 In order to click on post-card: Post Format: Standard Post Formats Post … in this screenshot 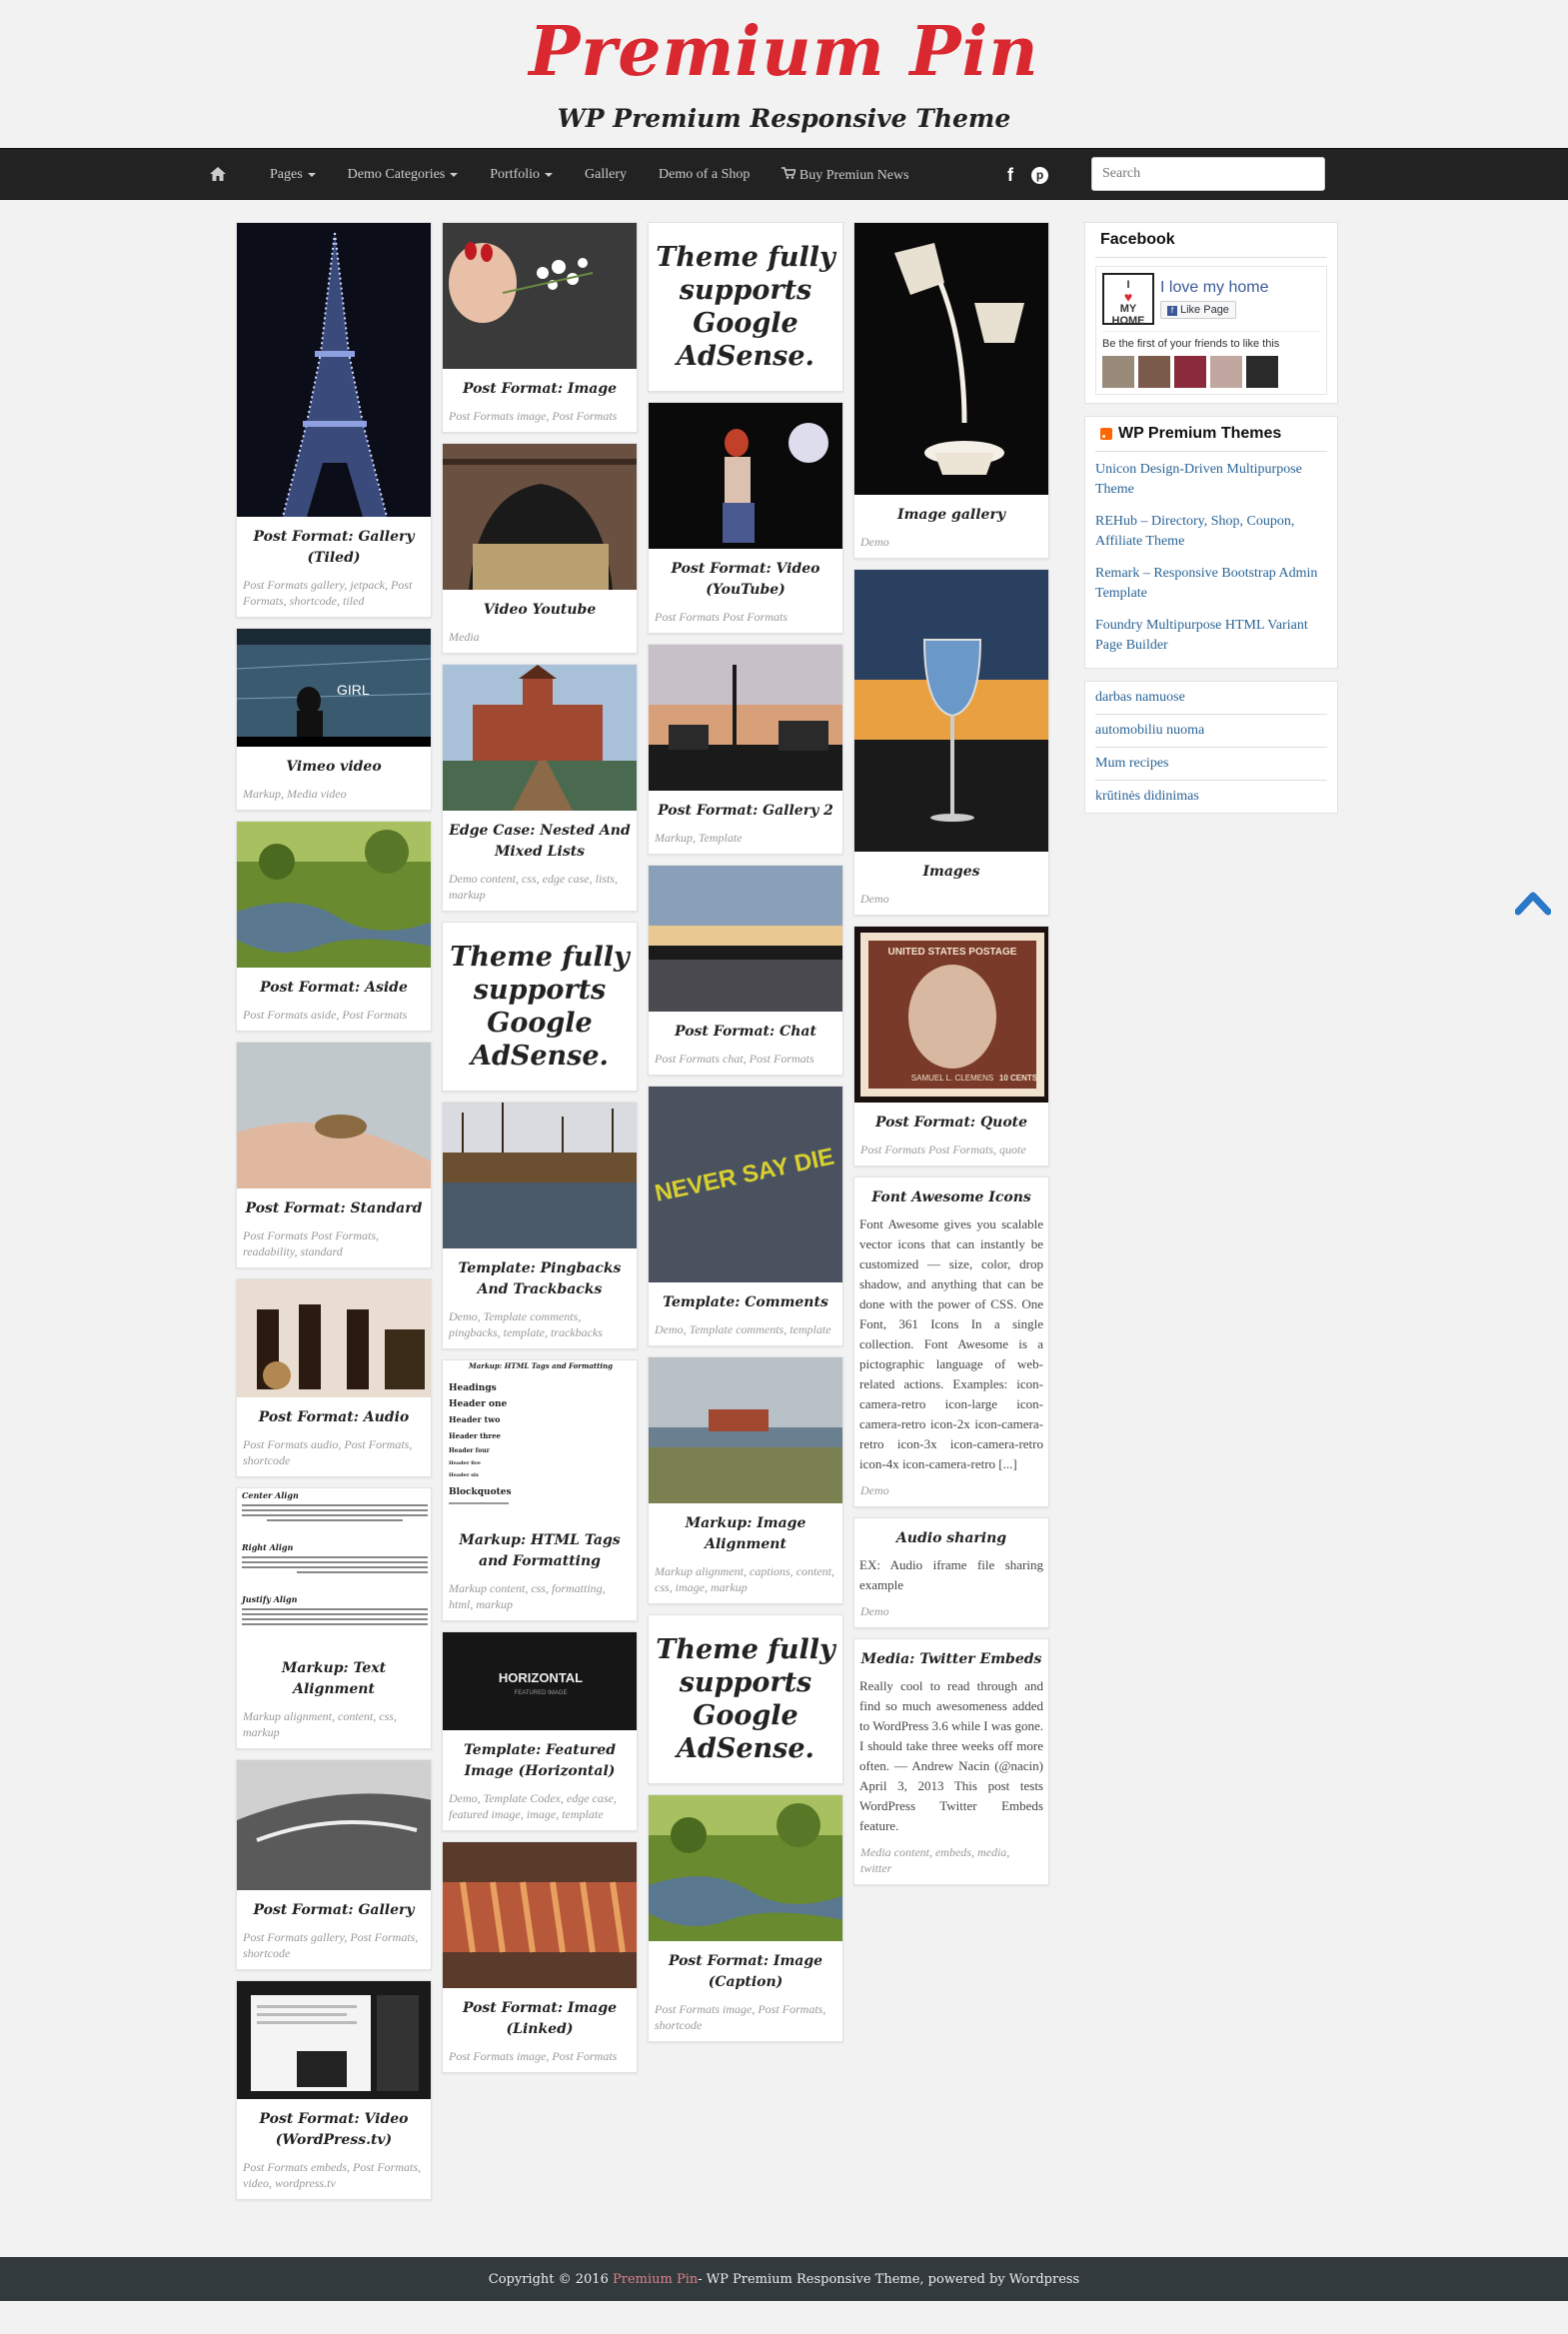, I will do `click(334, 1155)`.